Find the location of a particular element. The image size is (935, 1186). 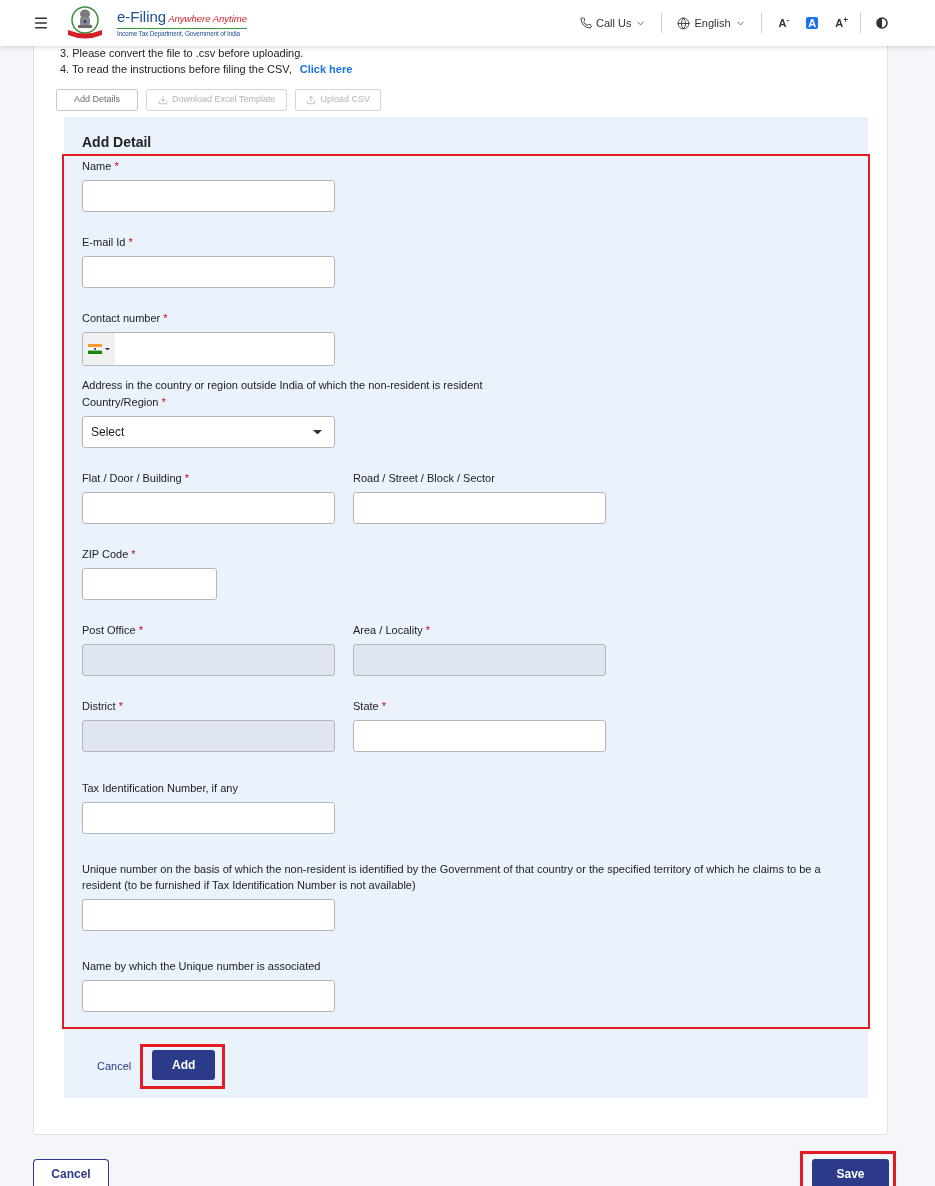

country-select: Select is located at coordinates (208, 432).